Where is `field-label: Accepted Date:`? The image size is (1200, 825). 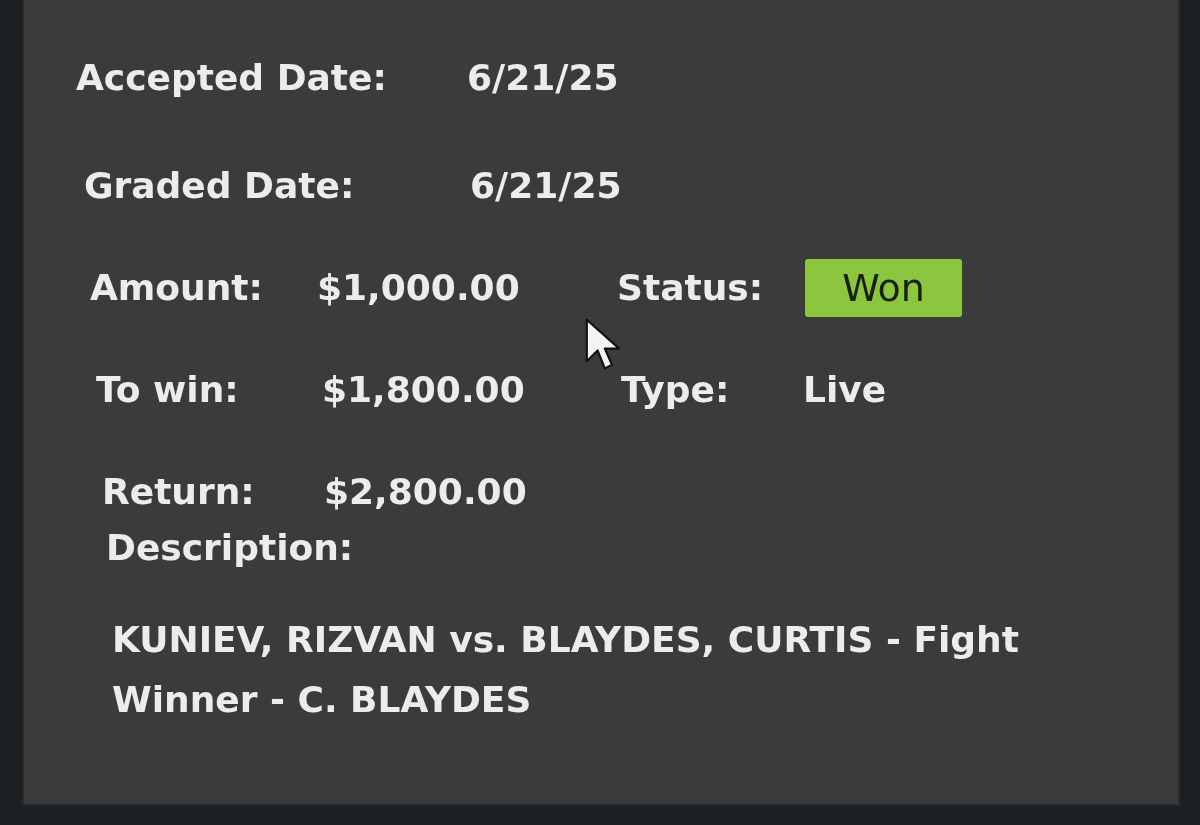 field-label: Accepted Date: is located at coordinates (232, 78).